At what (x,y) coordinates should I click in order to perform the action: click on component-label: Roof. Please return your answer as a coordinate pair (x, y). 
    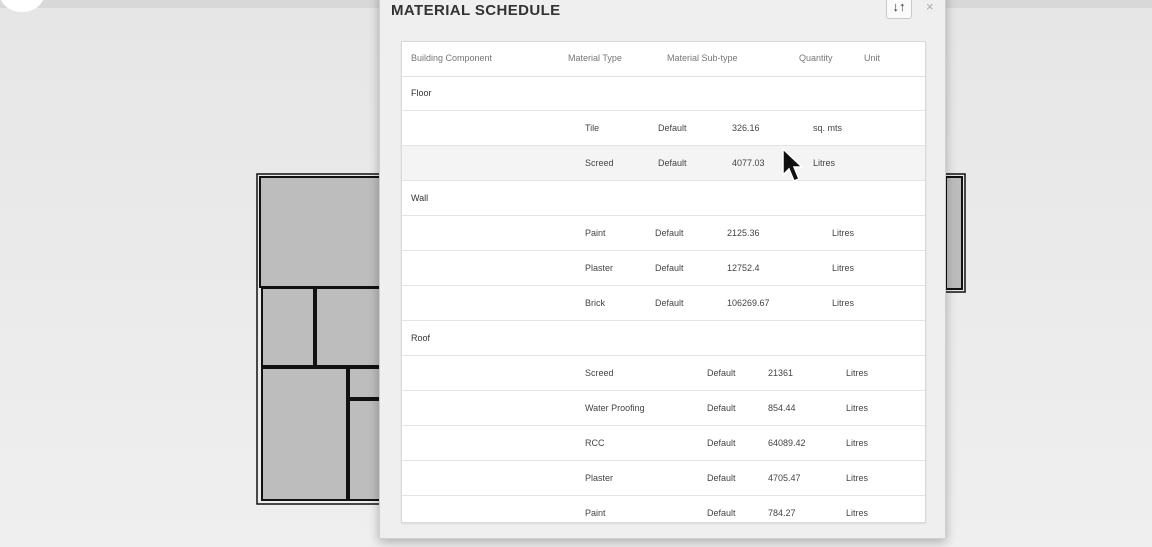
    Looking at the image, I should click on (421, 338).